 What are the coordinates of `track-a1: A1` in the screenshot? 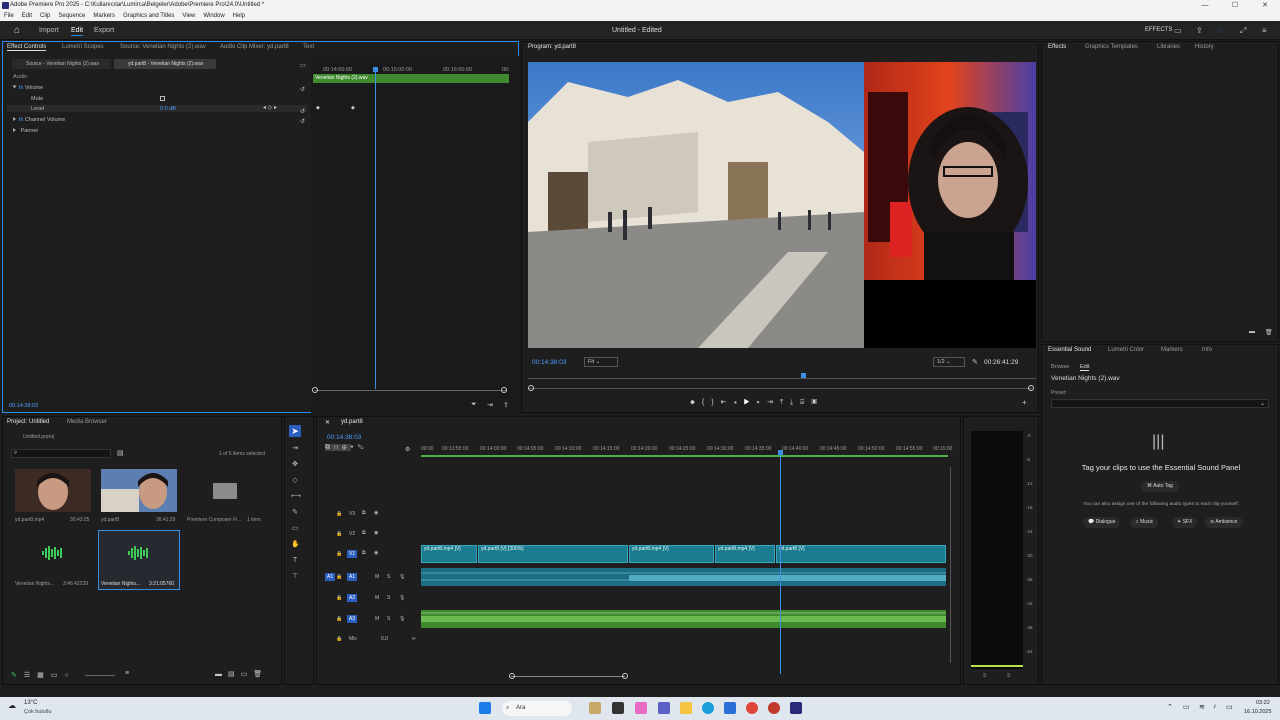 It's located at (352, 577).